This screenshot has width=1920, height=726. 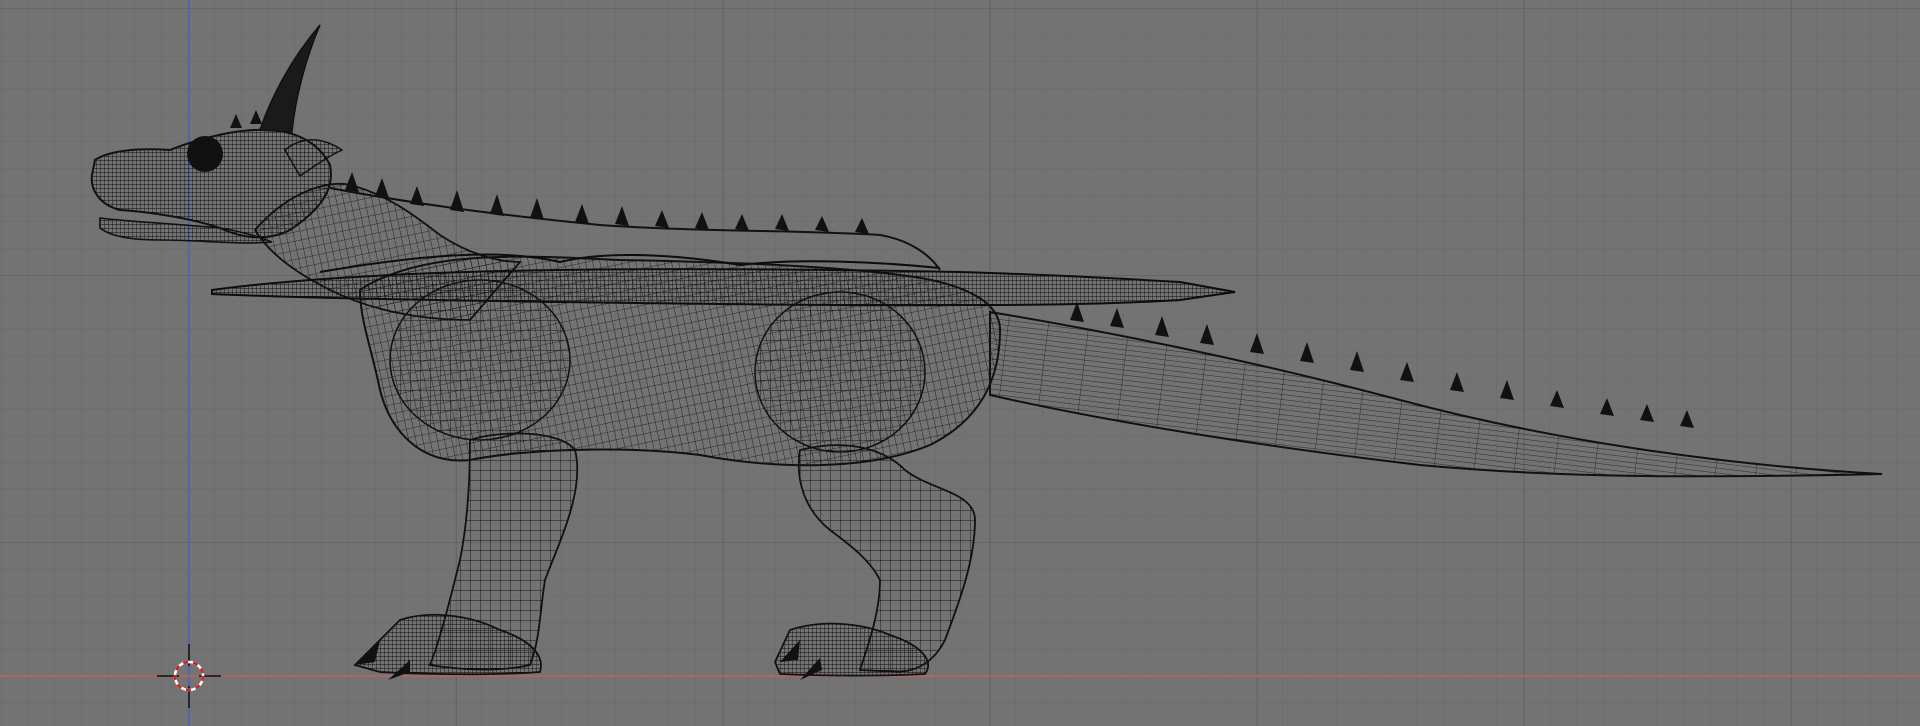 What do you see at coordinates (840, 372) in the screenshot?
I see `dragon-haunch` at bounding box center [840, 372].